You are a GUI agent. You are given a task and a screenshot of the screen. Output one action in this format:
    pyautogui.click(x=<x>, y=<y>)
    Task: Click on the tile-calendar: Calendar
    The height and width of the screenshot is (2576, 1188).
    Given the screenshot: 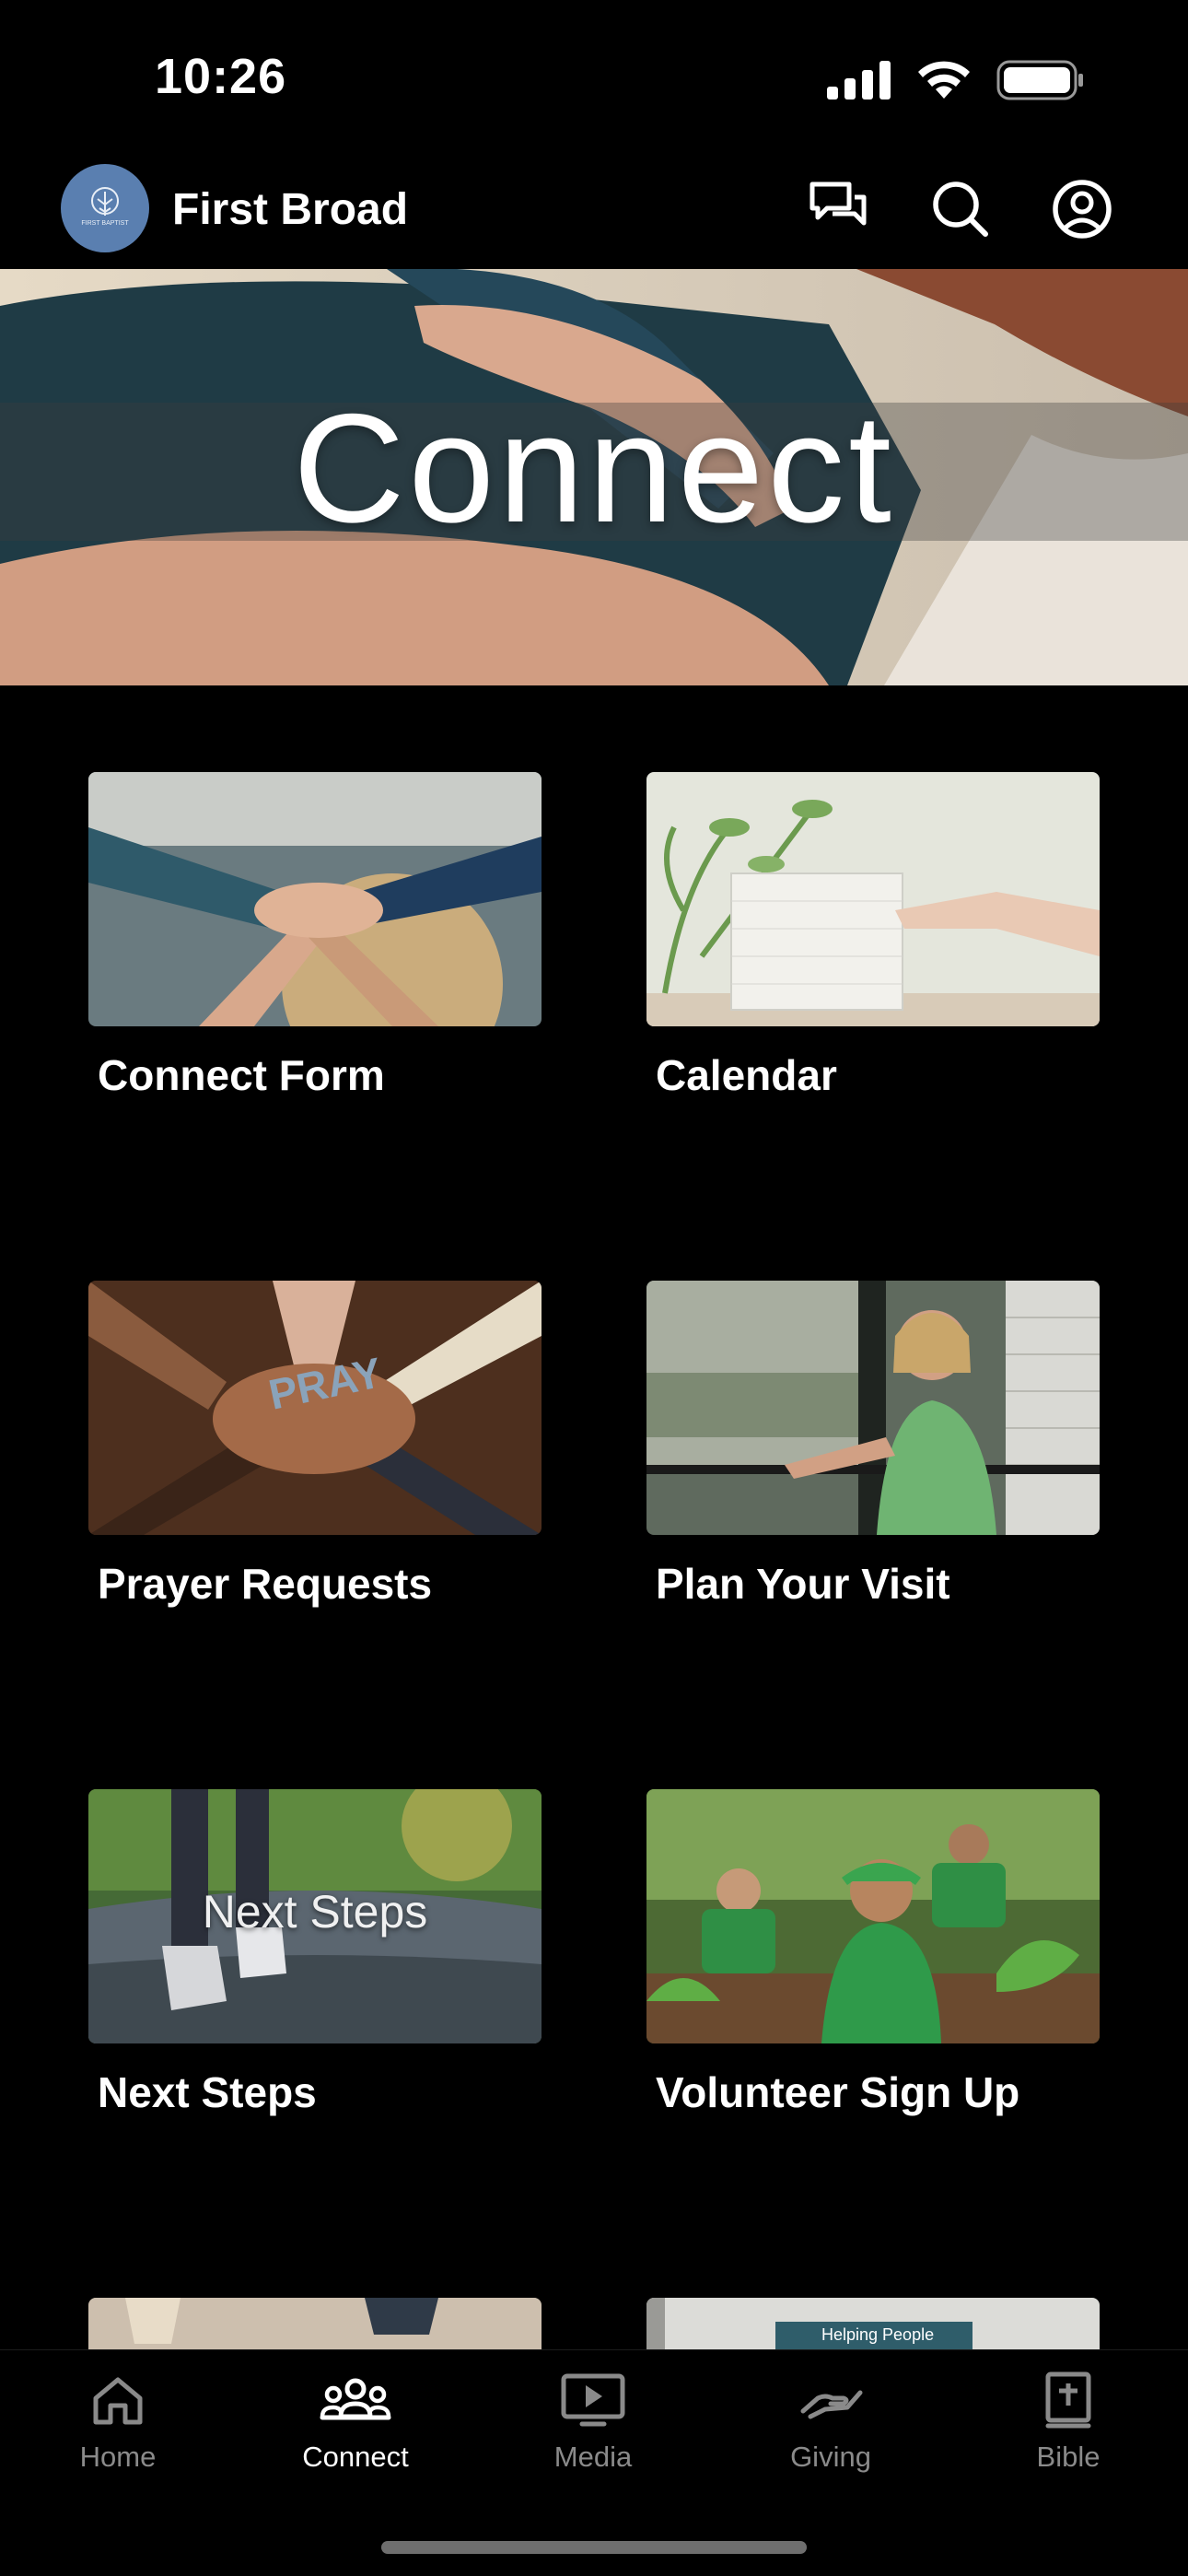 What is the action you would take?
    pyautogui.click(x=873, y=936)
    